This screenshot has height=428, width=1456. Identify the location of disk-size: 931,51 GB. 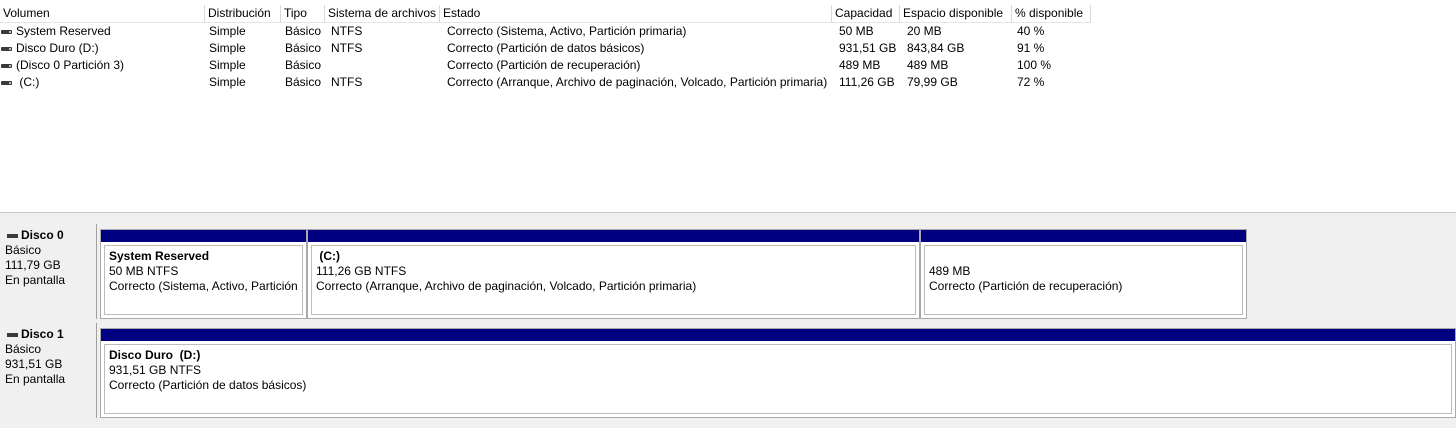
(34, 364).